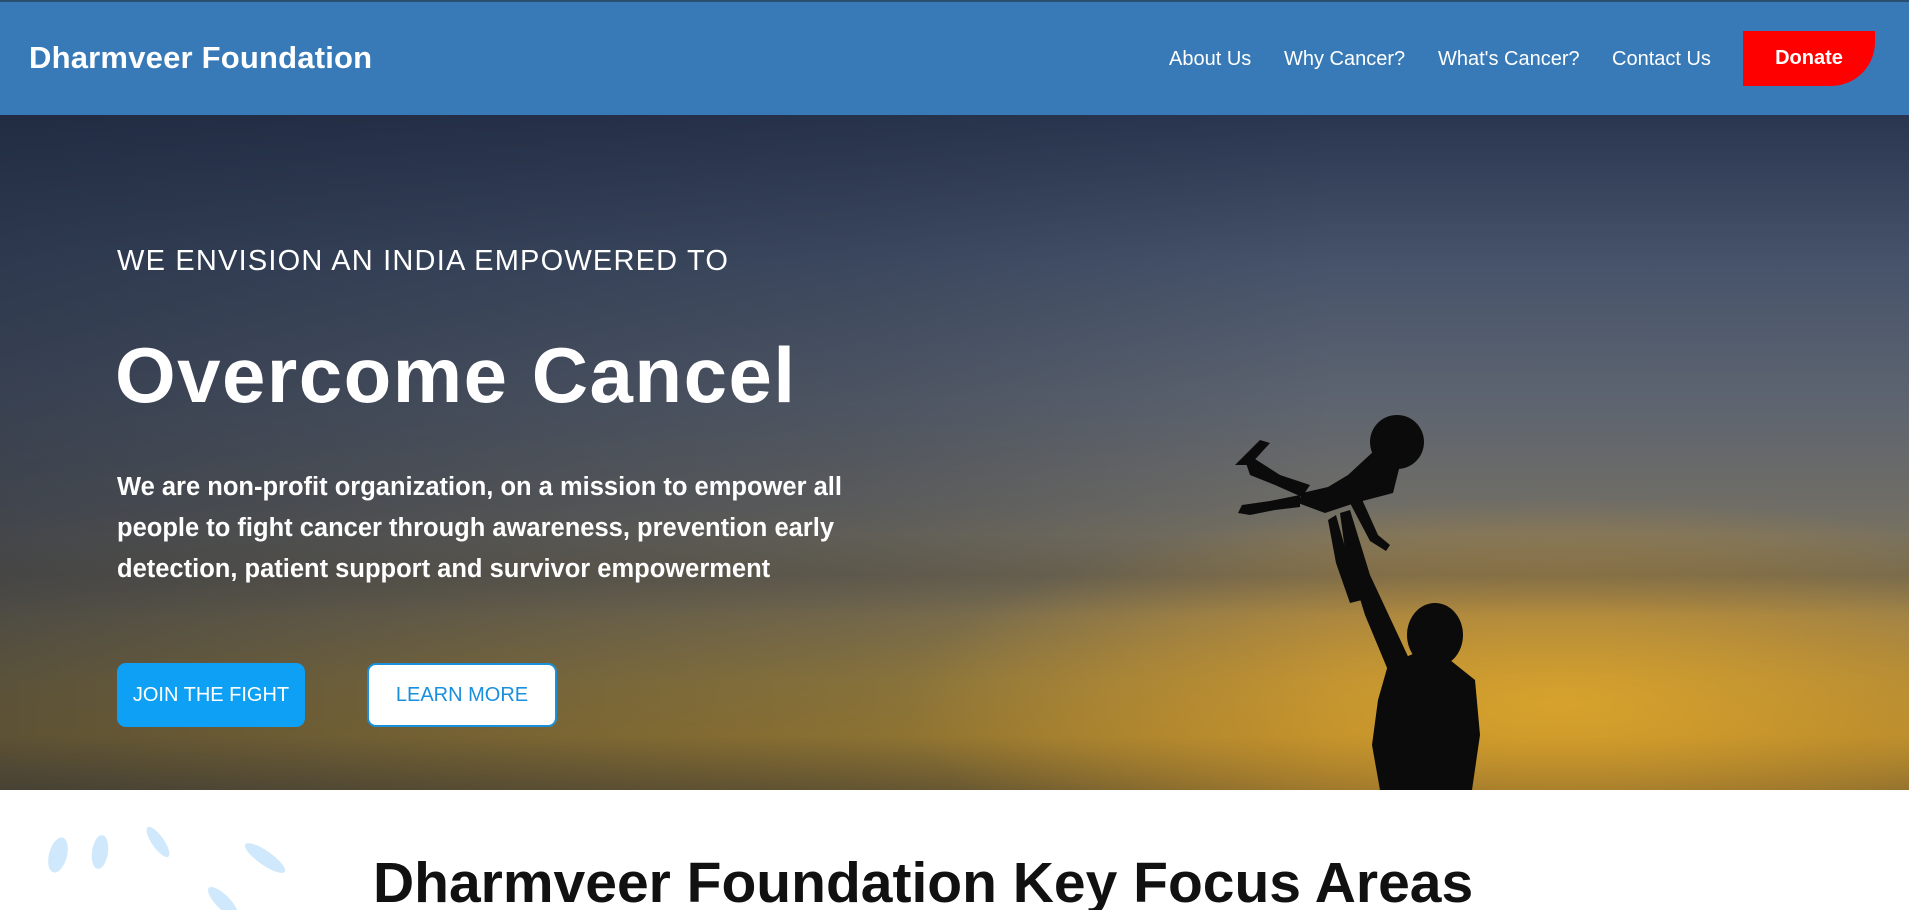  I want to click on hero-title: Overcome Cancel, so click(456, 375).